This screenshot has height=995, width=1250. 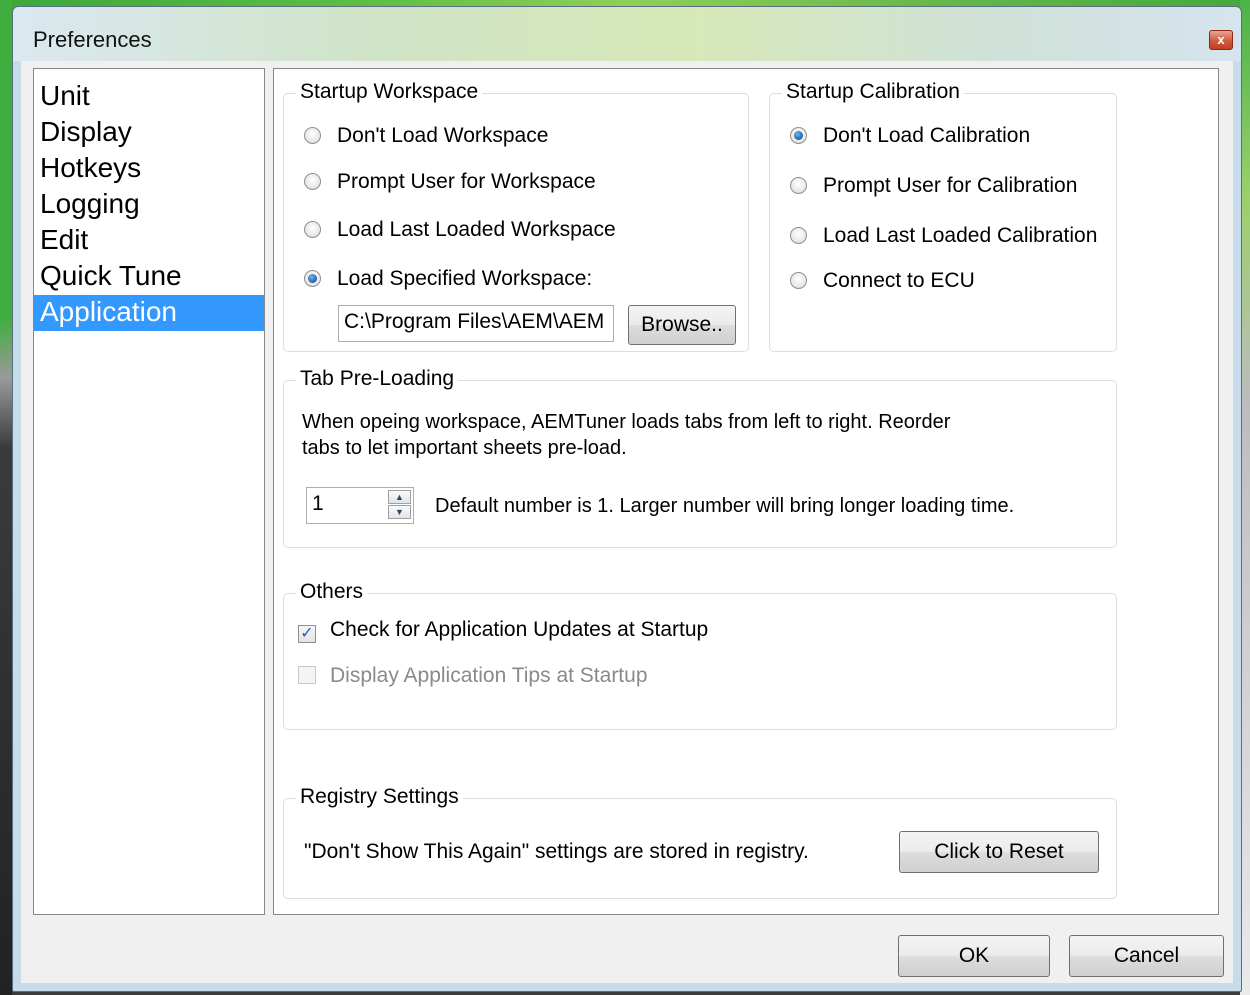 I want to click on ok-button: OK, so click(x=974, y=956).